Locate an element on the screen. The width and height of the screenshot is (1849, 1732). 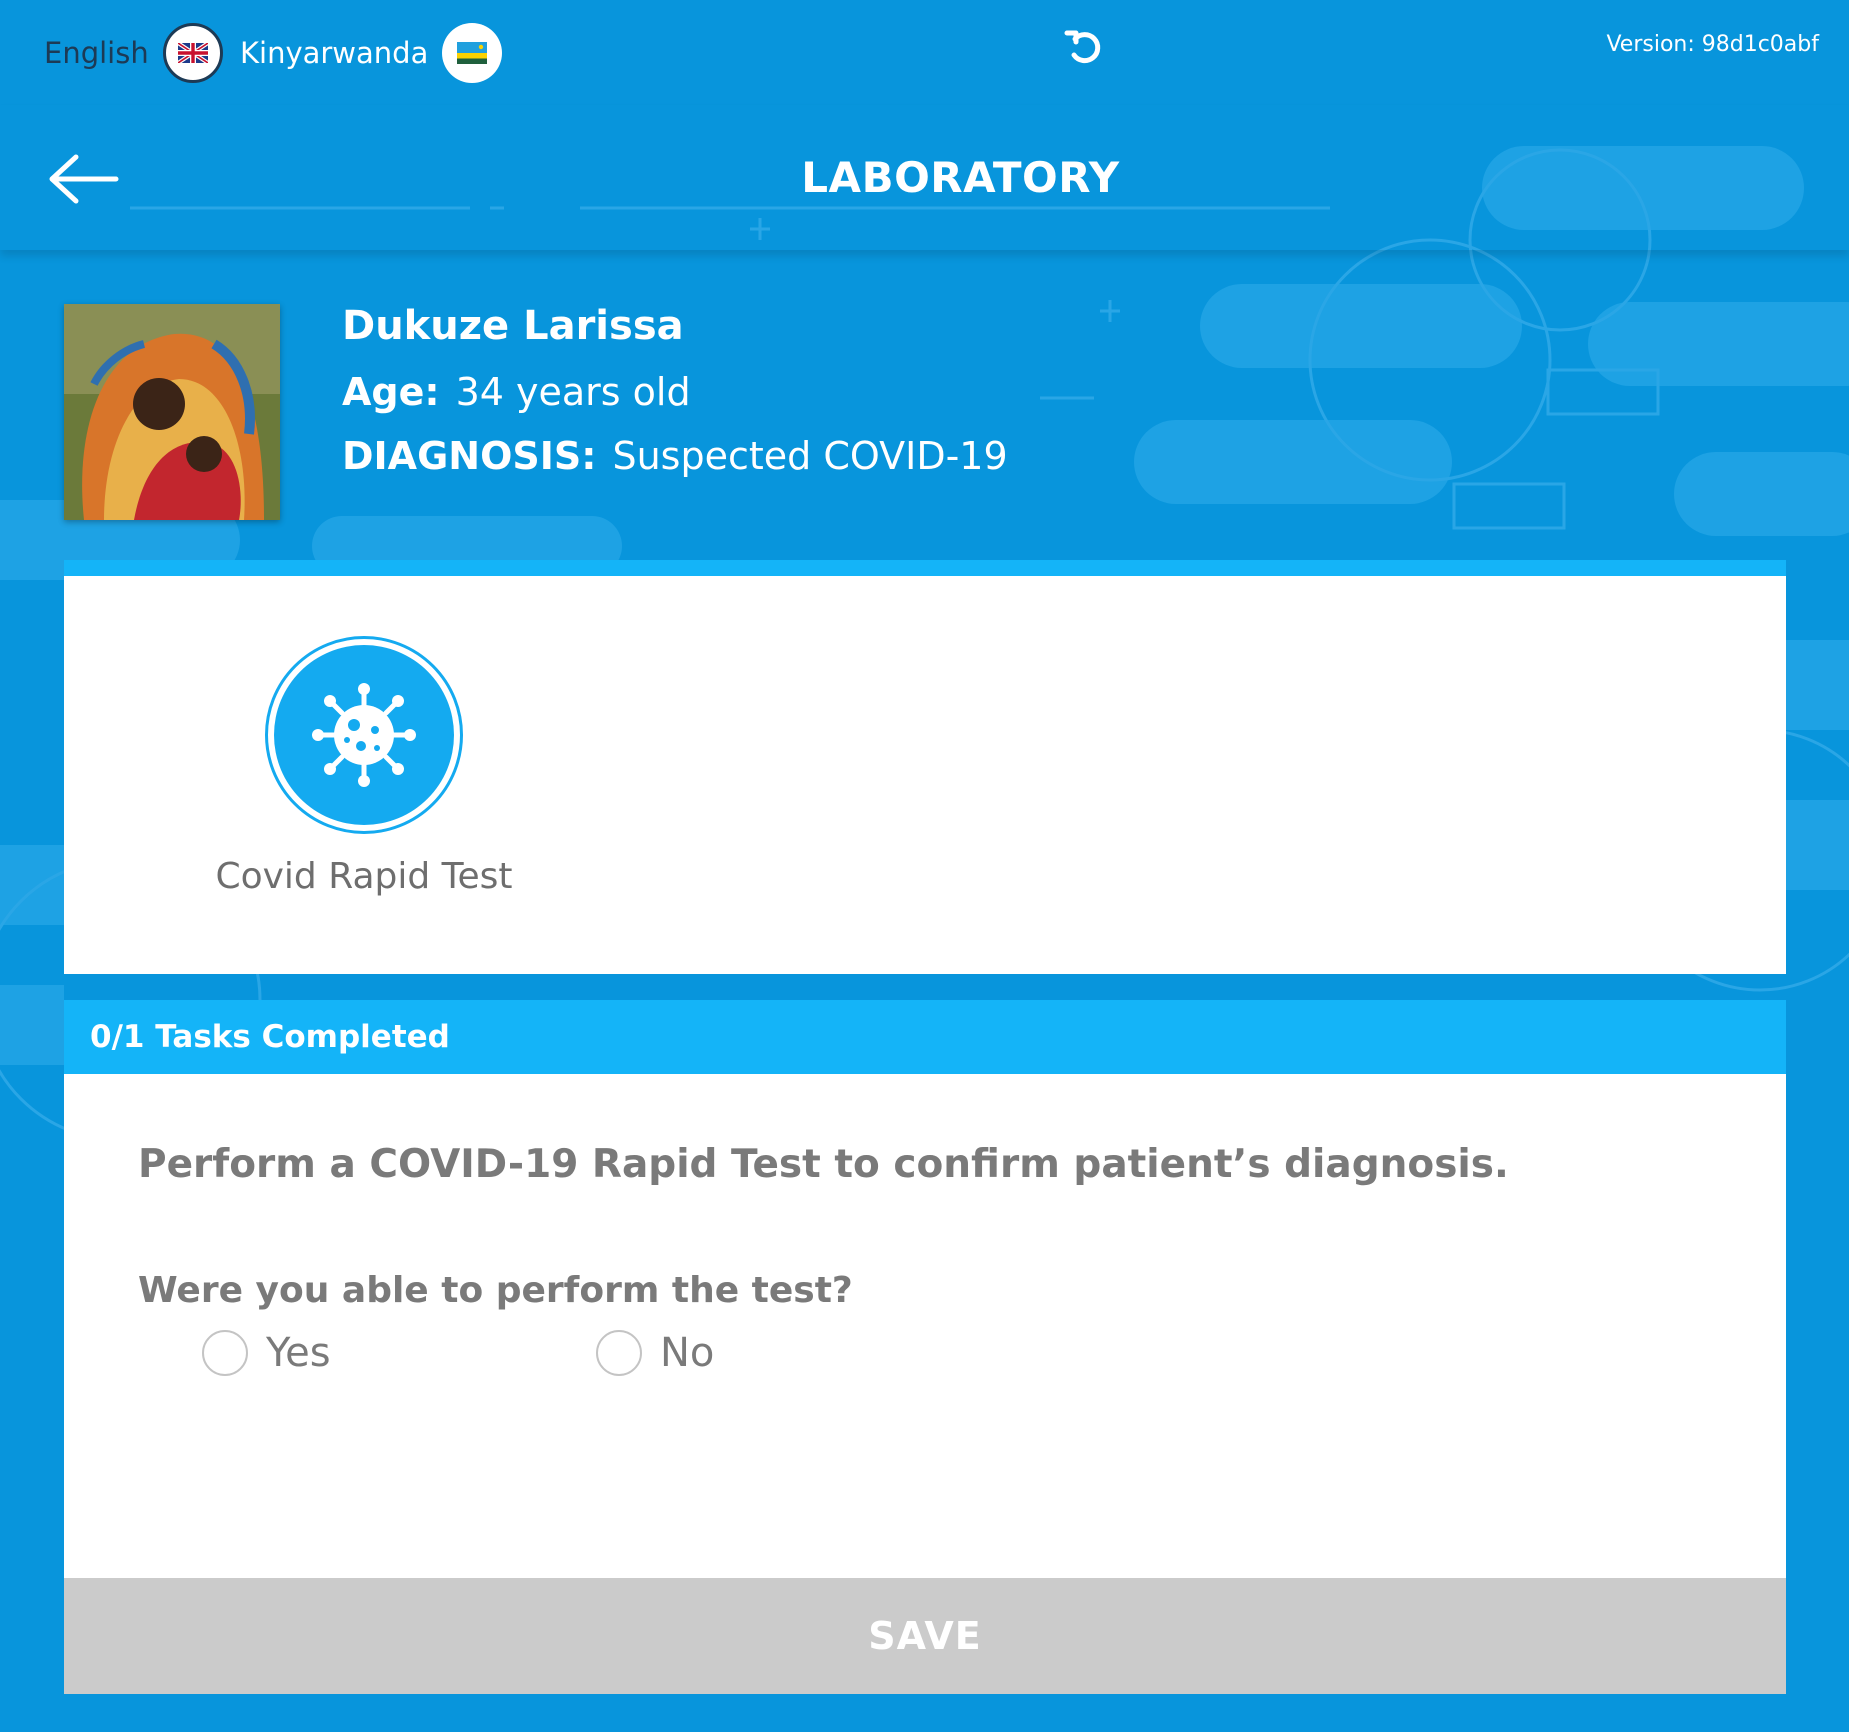
radio-button-no is located at coordinates (619, 1353).